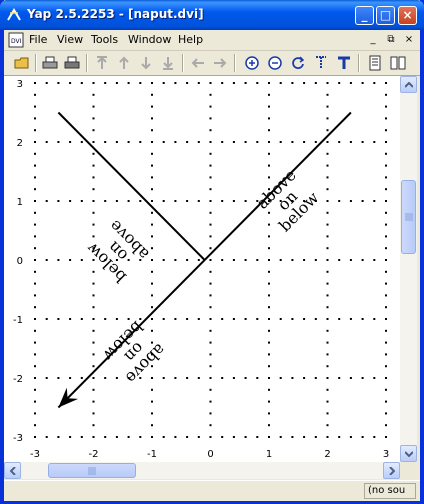 This screenshot has width=424, height=504. What do you see at coordinates (408, 269) in the screenshot?
I see `vertical-scrollbar` at bounding box center [408, 269].